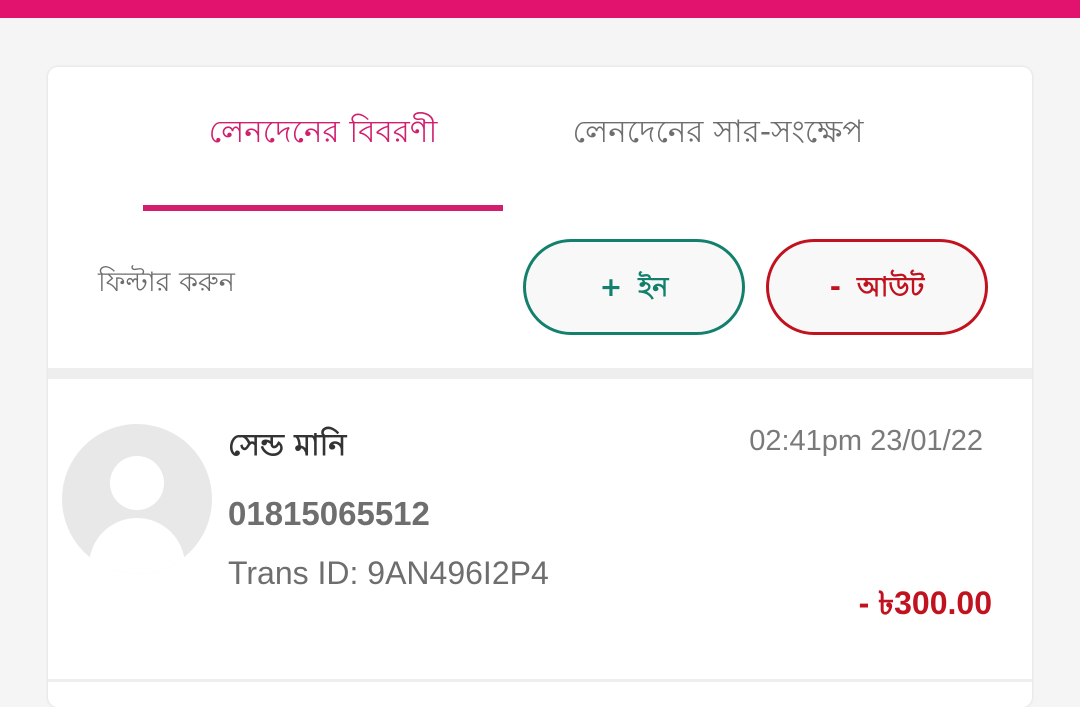 This screenshot has width=1080, height=707. Describe the element at coordinates (287, 445) in the screenshot. I see `transaction-type: সেন্ড মানি` at that location.